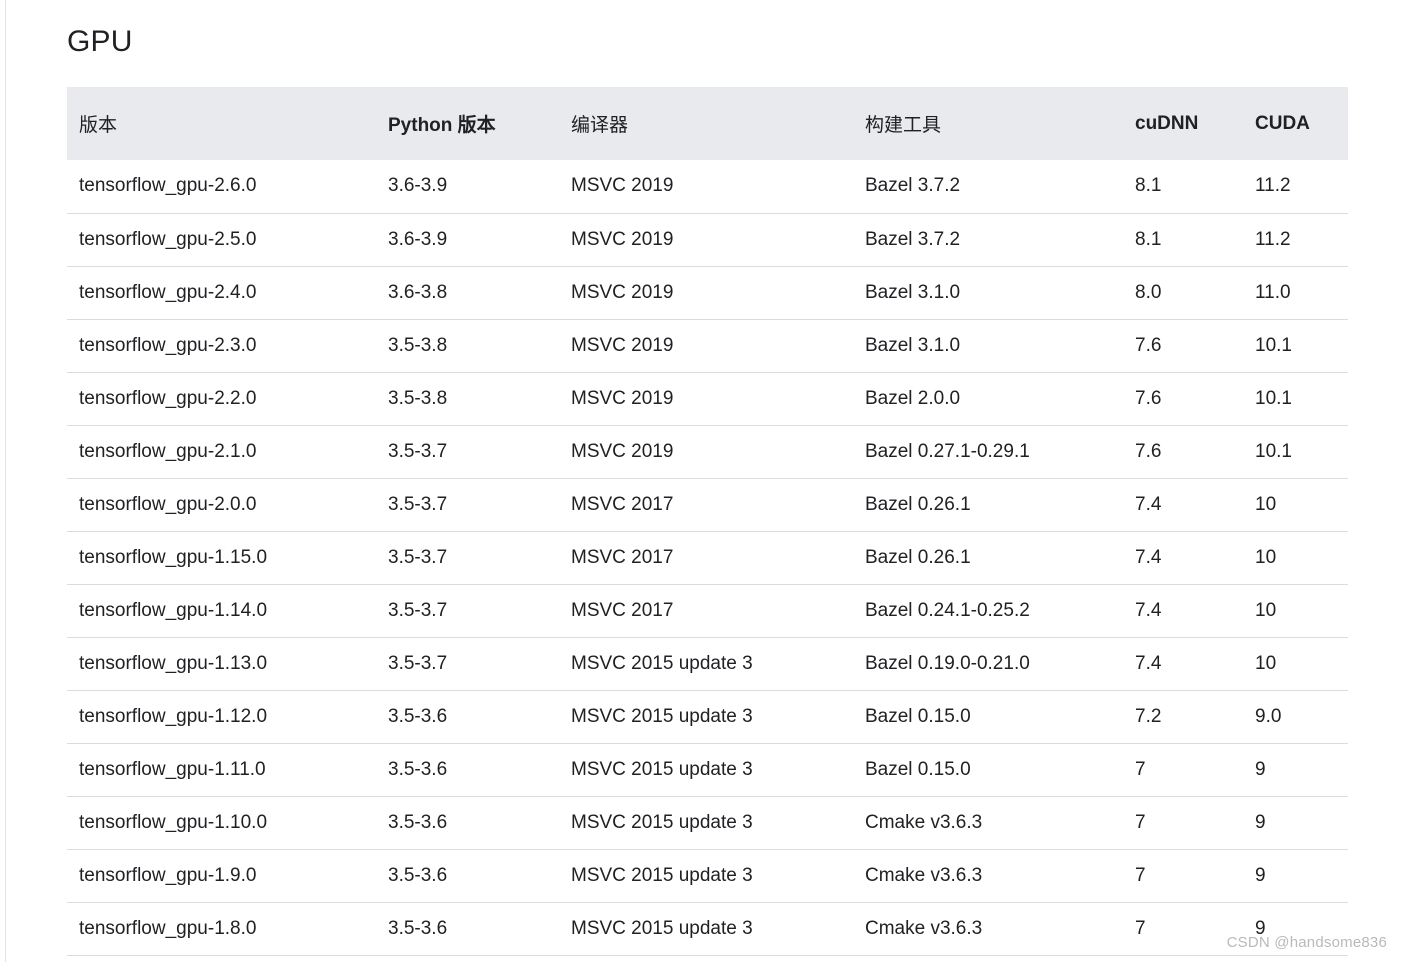 The width and height of the screenshot is (1401, 962). What do you see at coordinates (947, 610) in the screenshot?
I see `cell-build-tool: Bazel 0.24.1-0.25.2` at bounding box center [947, 610].